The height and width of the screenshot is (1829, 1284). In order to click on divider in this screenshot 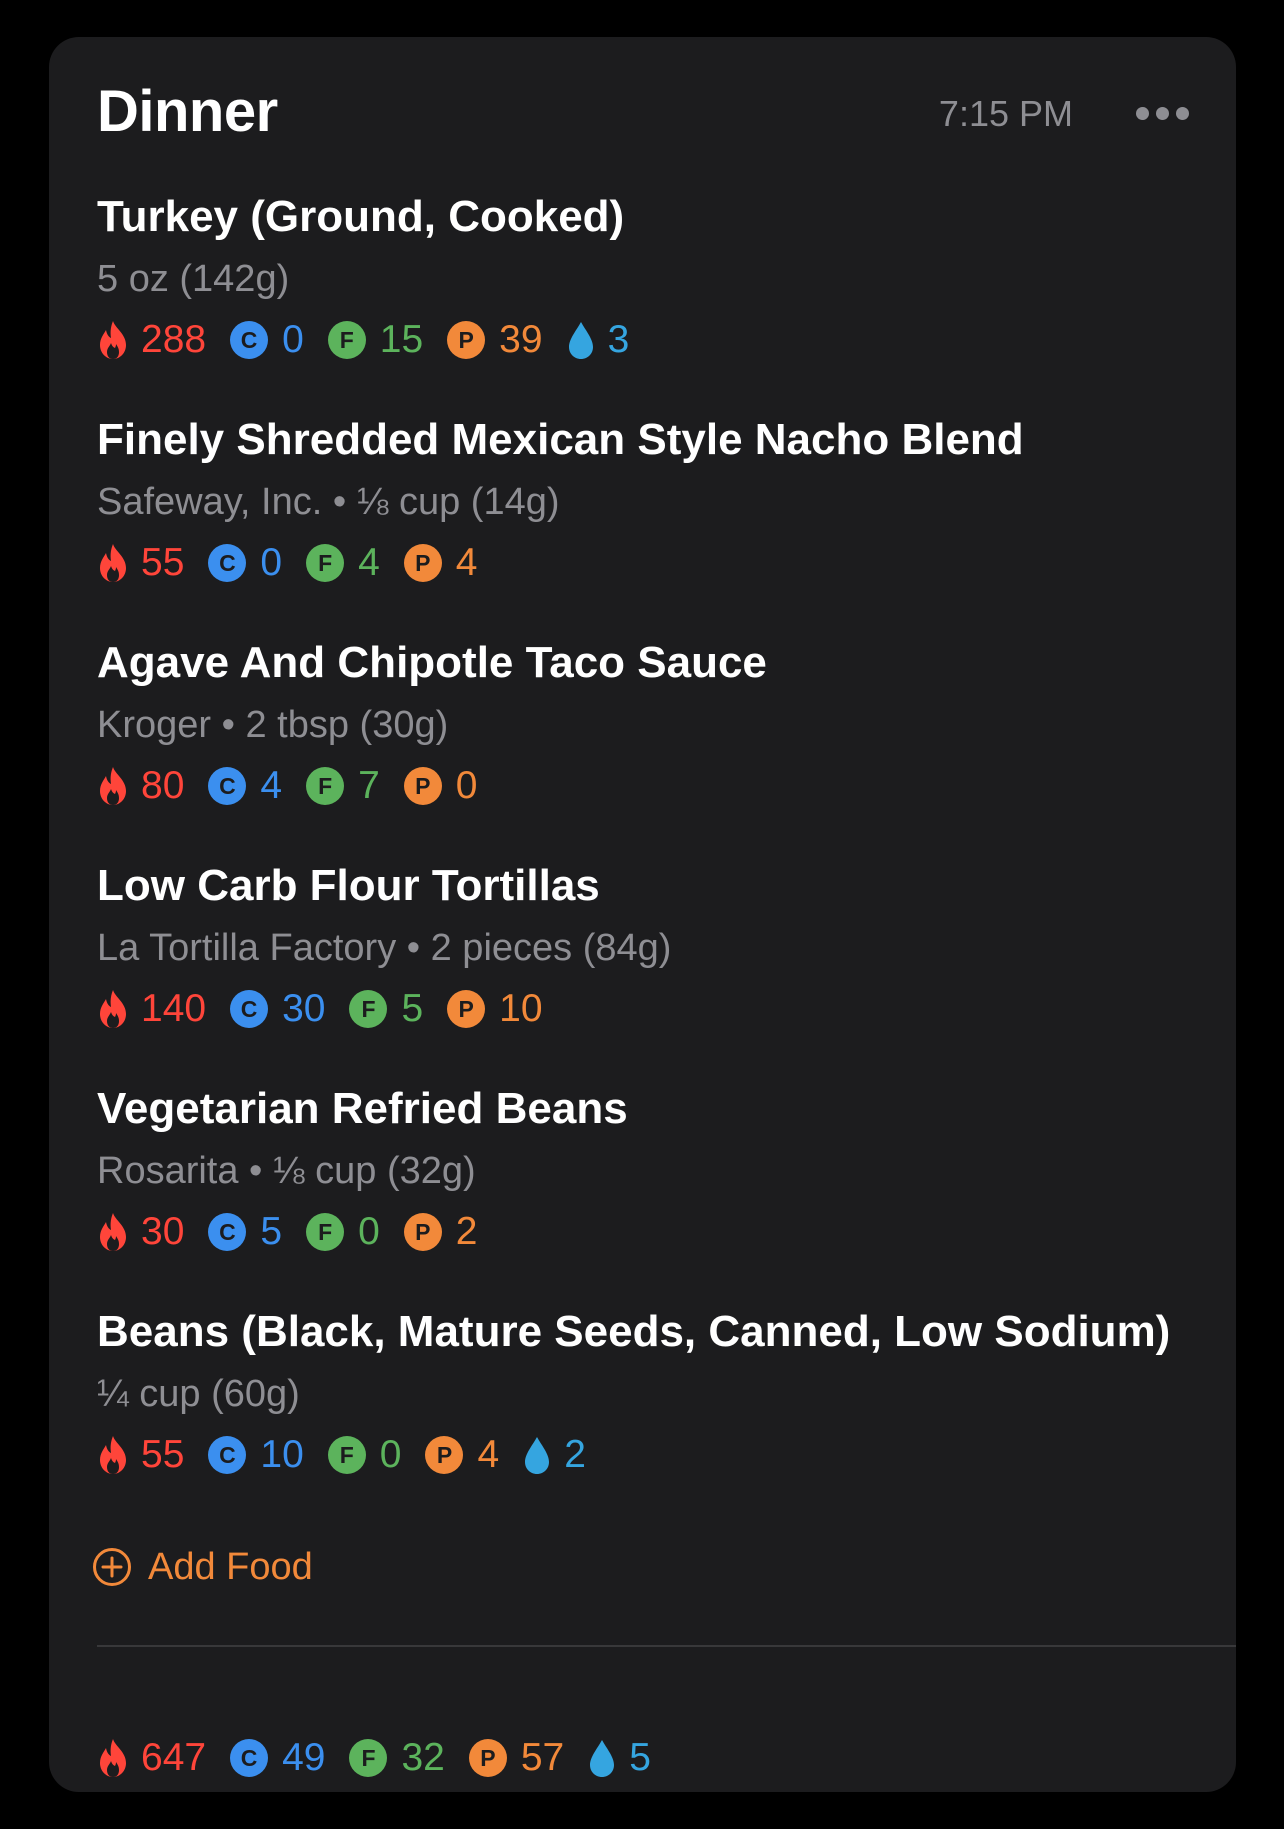, I will do `click(666, 1646)`.